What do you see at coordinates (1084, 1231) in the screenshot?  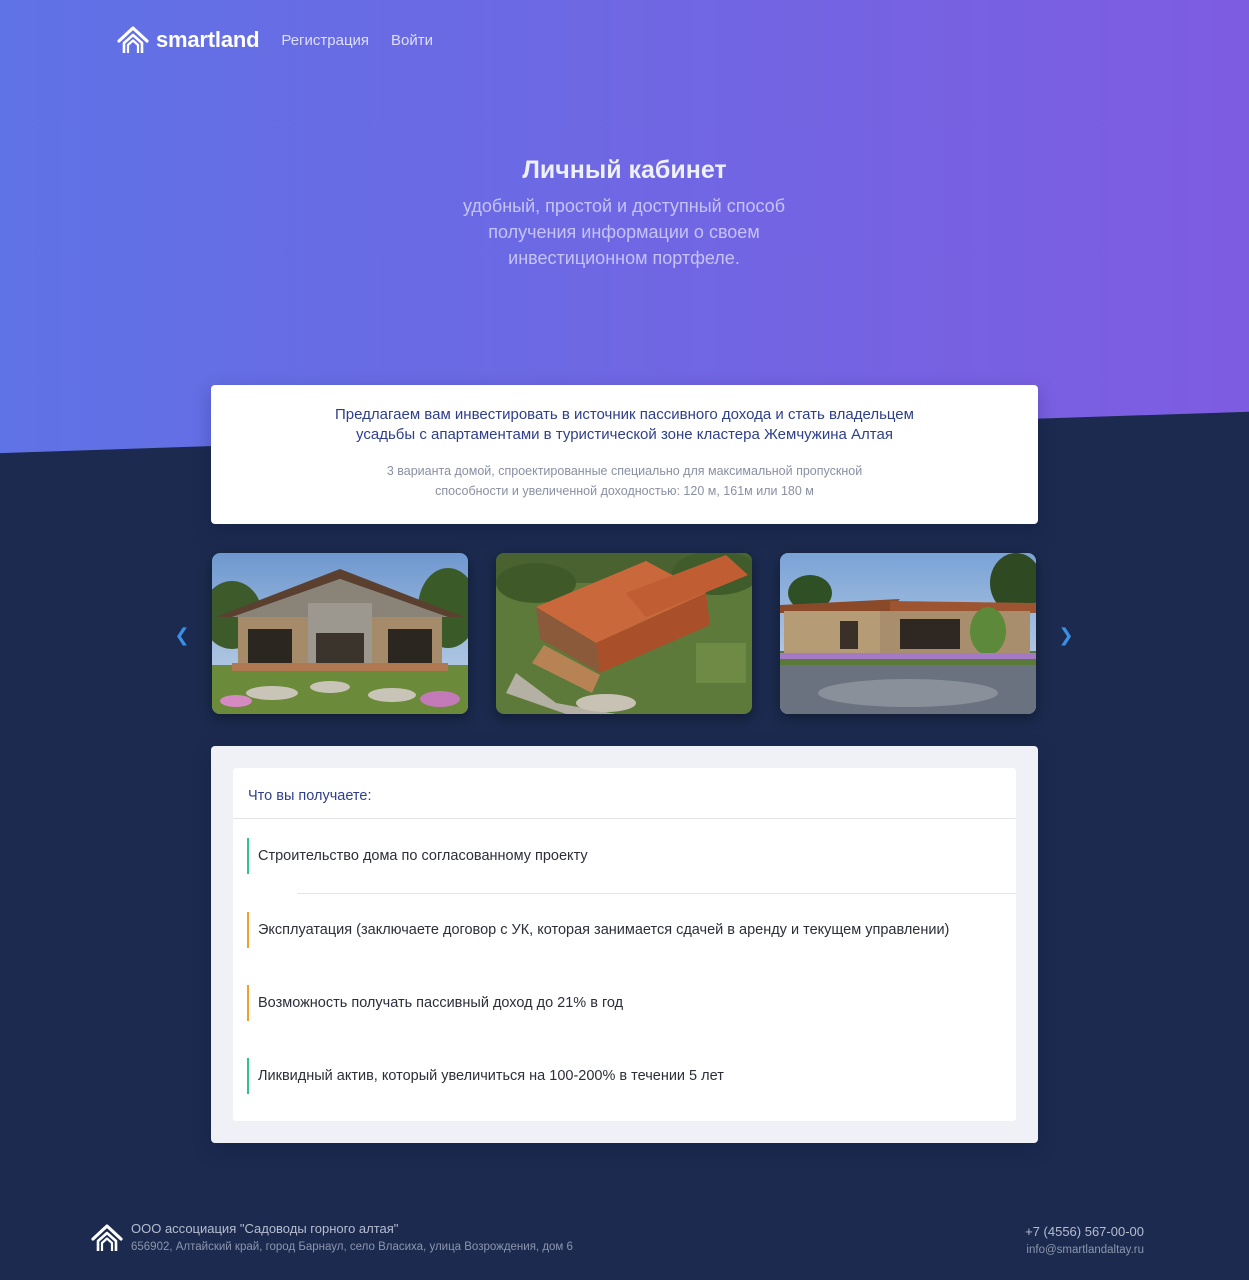 I see `footer-phone: +7 (4556) 567-00-00` at bounding box center [1084, 1231].